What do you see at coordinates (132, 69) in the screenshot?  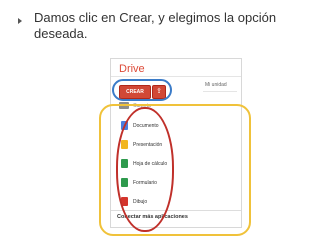 I see `drive-title: Drive` at bounding box center [132, 69].